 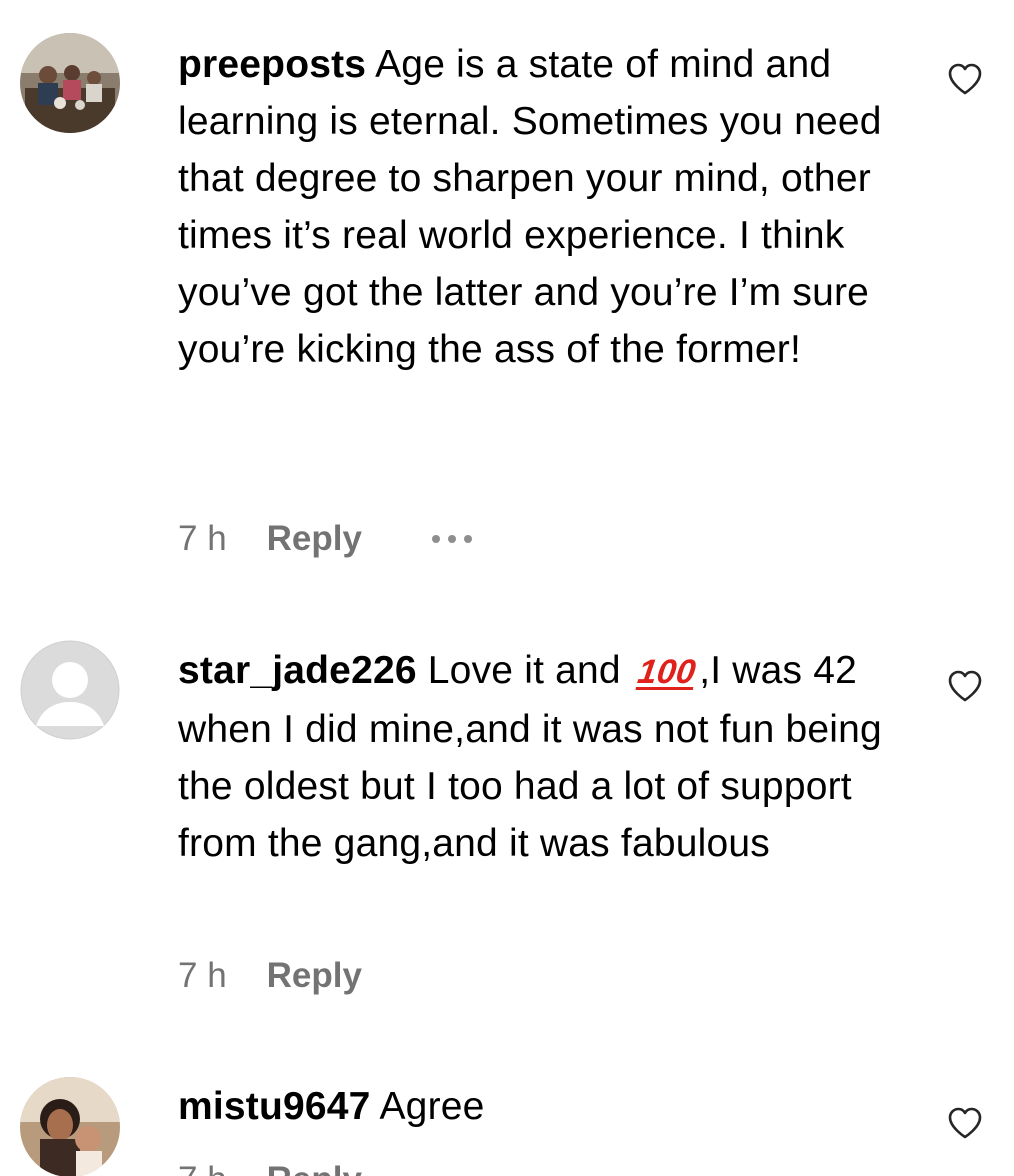 What do you see at coordinates (451, 539) in the screenshot?
I see `ellipsis-icon` at bounding box center [451, 539].